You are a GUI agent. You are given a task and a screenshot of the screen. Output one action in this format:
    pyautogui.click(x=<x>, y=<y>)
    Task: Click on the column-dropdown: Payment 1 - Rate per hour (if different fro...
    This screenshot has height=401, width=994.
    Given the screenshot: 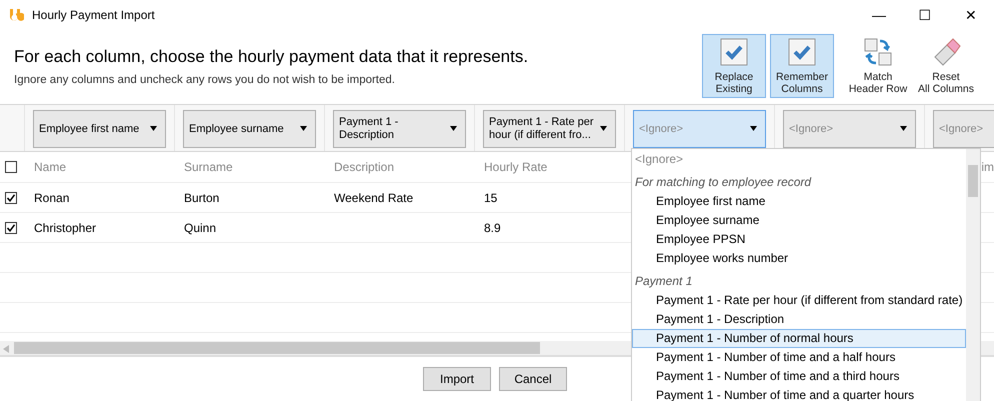 What is the action you would take?
    pyautogui.click(x=549, y=129)
    